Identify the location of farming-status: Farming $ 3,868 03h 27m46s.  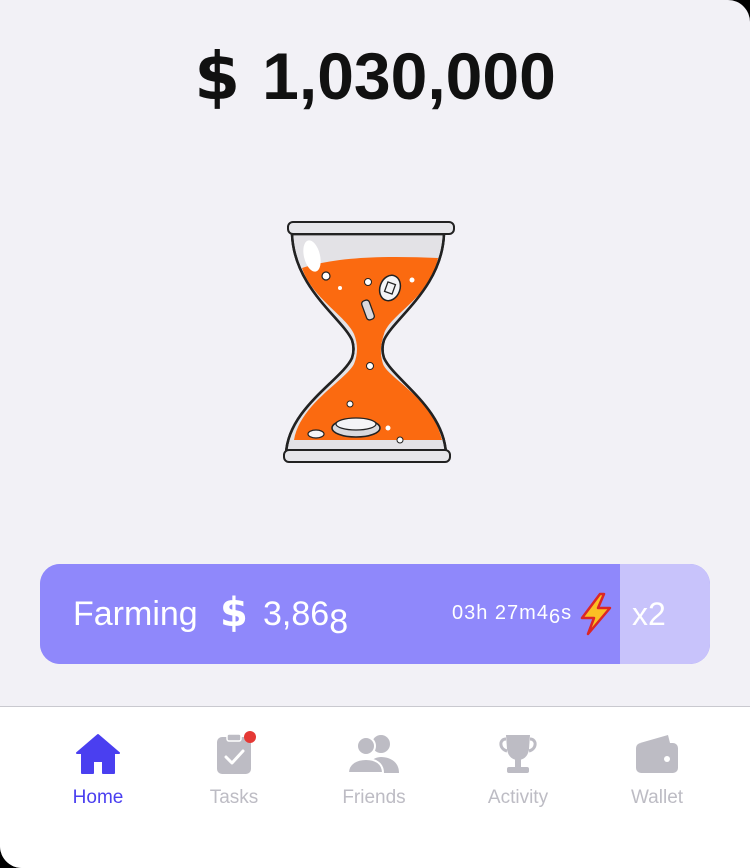
(330, 614).